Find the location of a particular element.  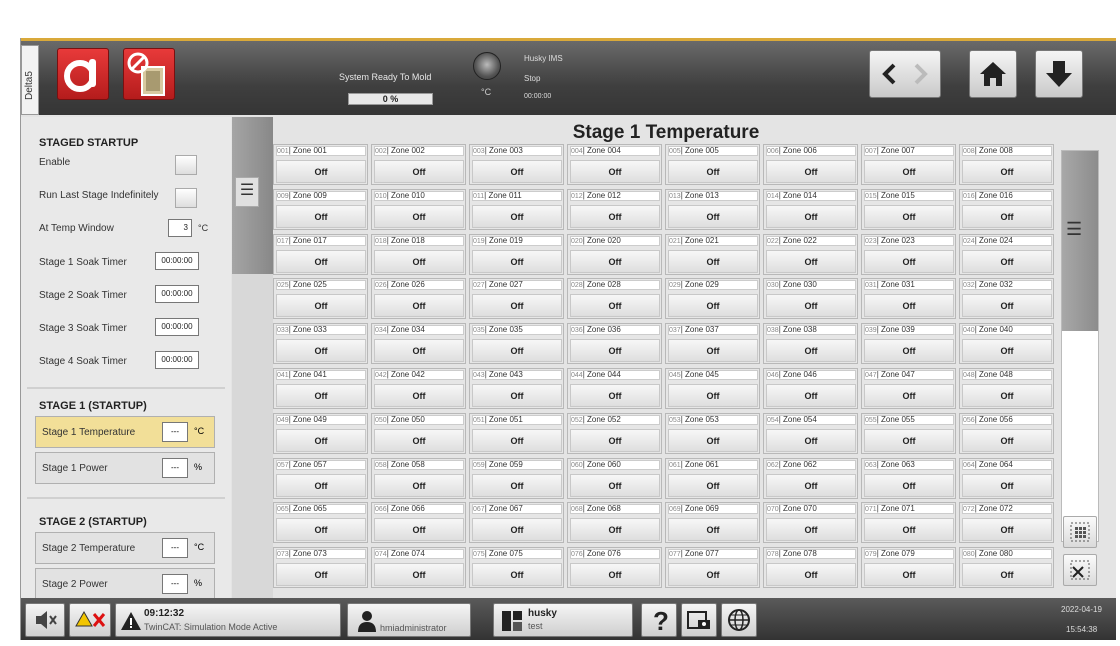

panel-splitter: ☰ is located at coordinates (252, 359).